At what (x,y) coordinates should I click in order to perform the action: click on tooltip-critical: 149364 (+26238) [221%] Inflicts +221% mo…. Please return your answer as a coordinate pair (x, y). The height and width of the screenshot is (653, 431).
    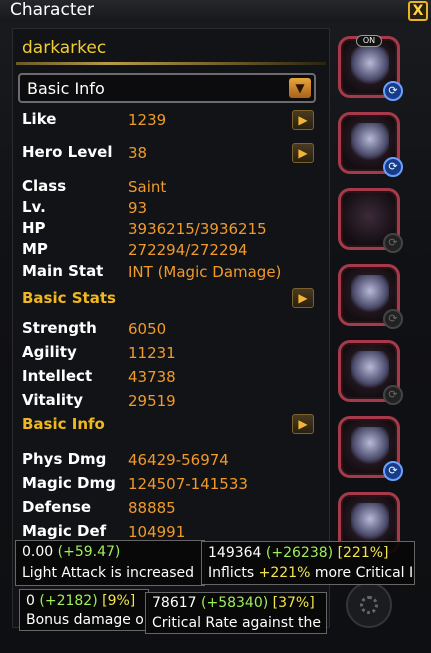
    Looking at the image, I should click on (308, 563).